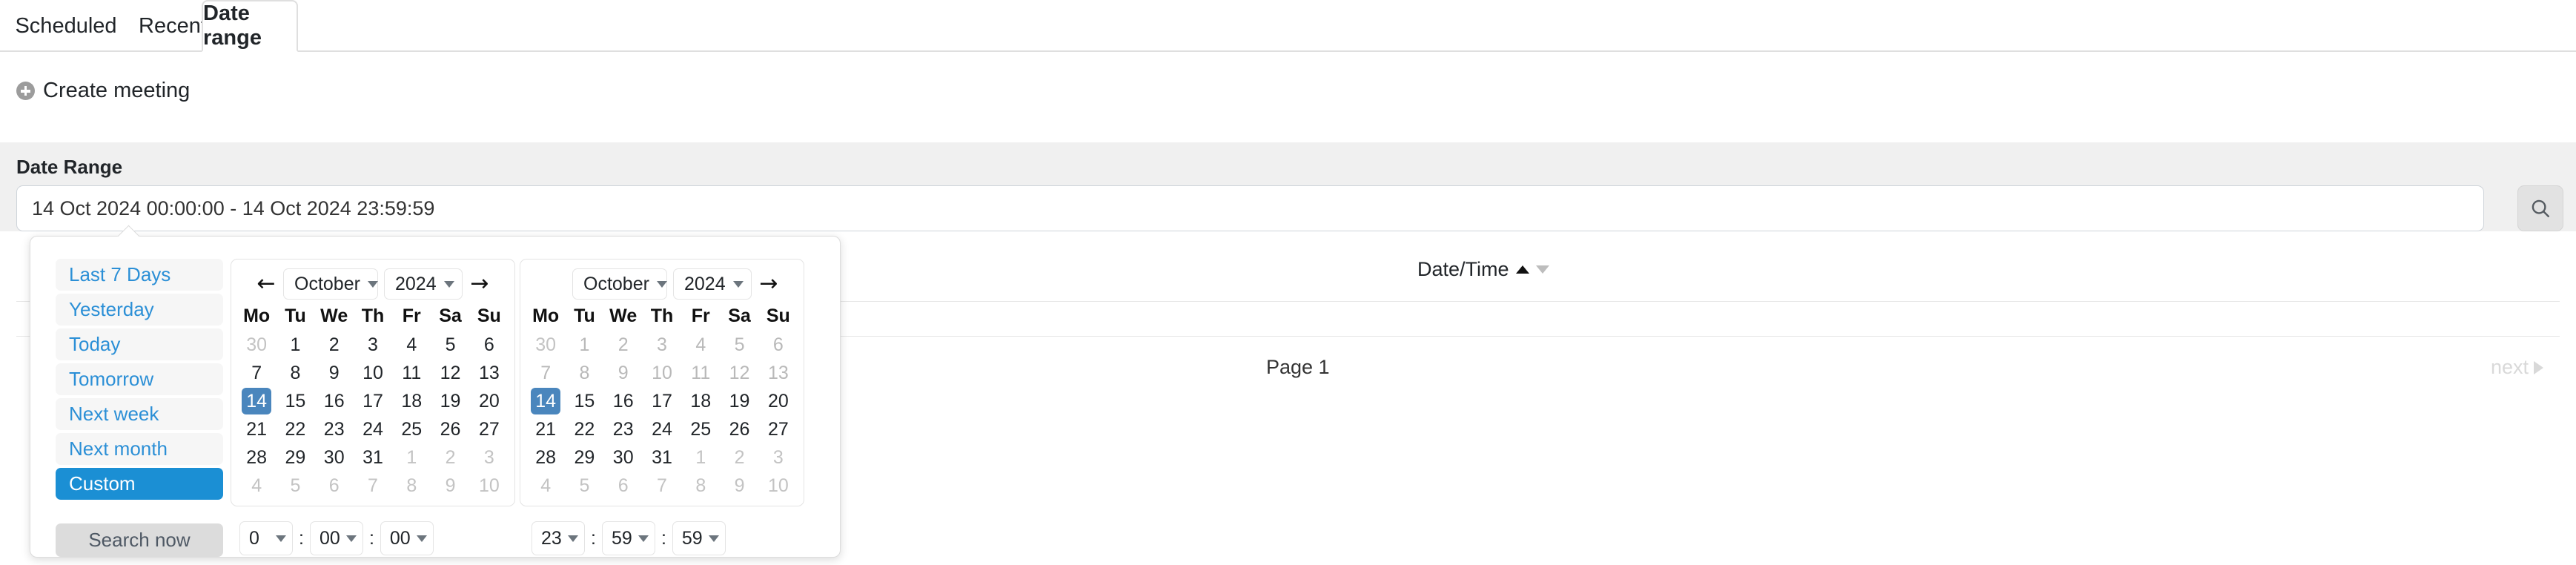 This screenshot has height=565, width=2576. I want to click on next-page-link: next, so click(2517, 368).